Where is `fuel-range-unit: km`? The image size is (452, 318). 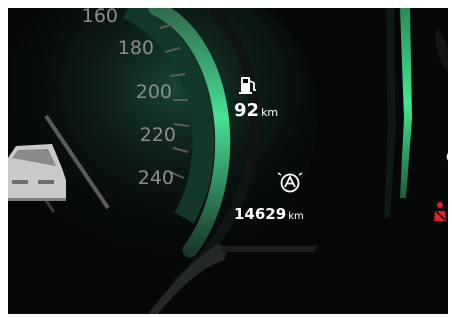 fuel-range-unit: km is located at coordinates (270, 112).